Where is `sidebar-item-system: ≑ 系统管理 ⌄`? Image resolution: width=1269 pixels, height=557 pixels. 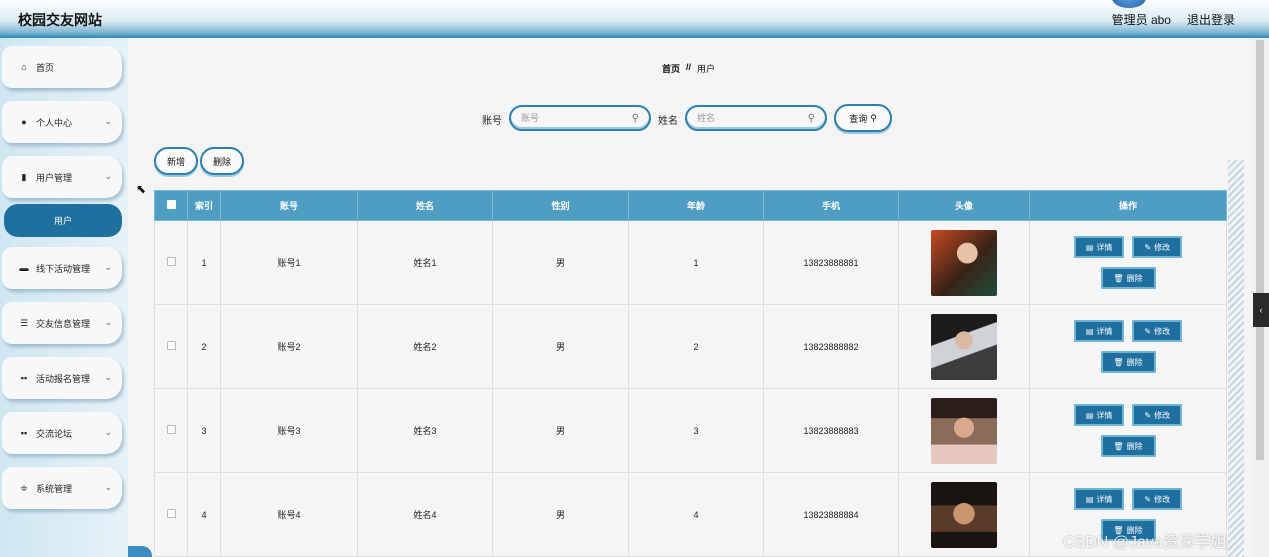
sidebar-item-system: ≑ 系统管理 ⌄ is located at coordinates (62, 488).